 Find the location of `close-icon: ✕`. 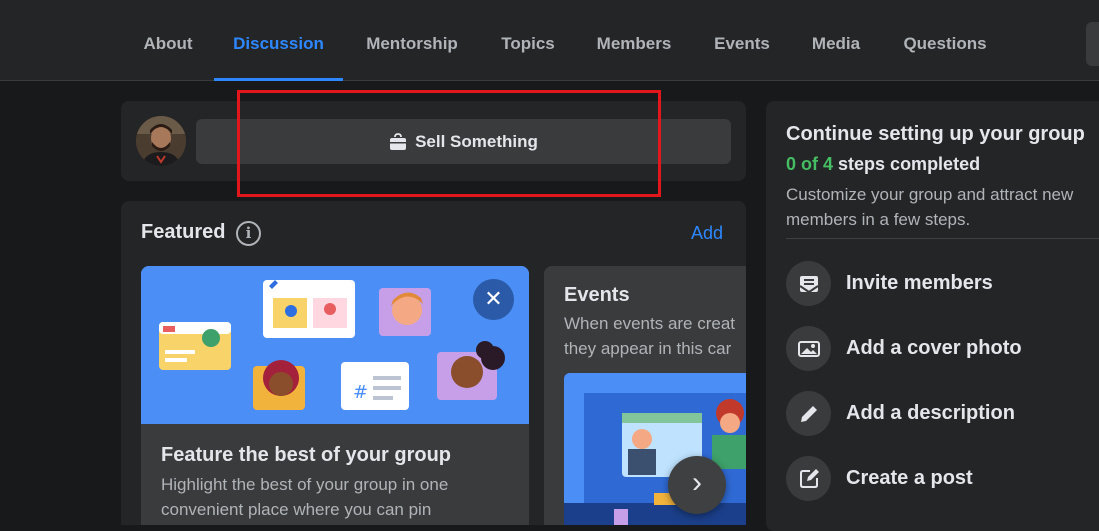

close-icon: ✕ is located at coordinates (493, 299).